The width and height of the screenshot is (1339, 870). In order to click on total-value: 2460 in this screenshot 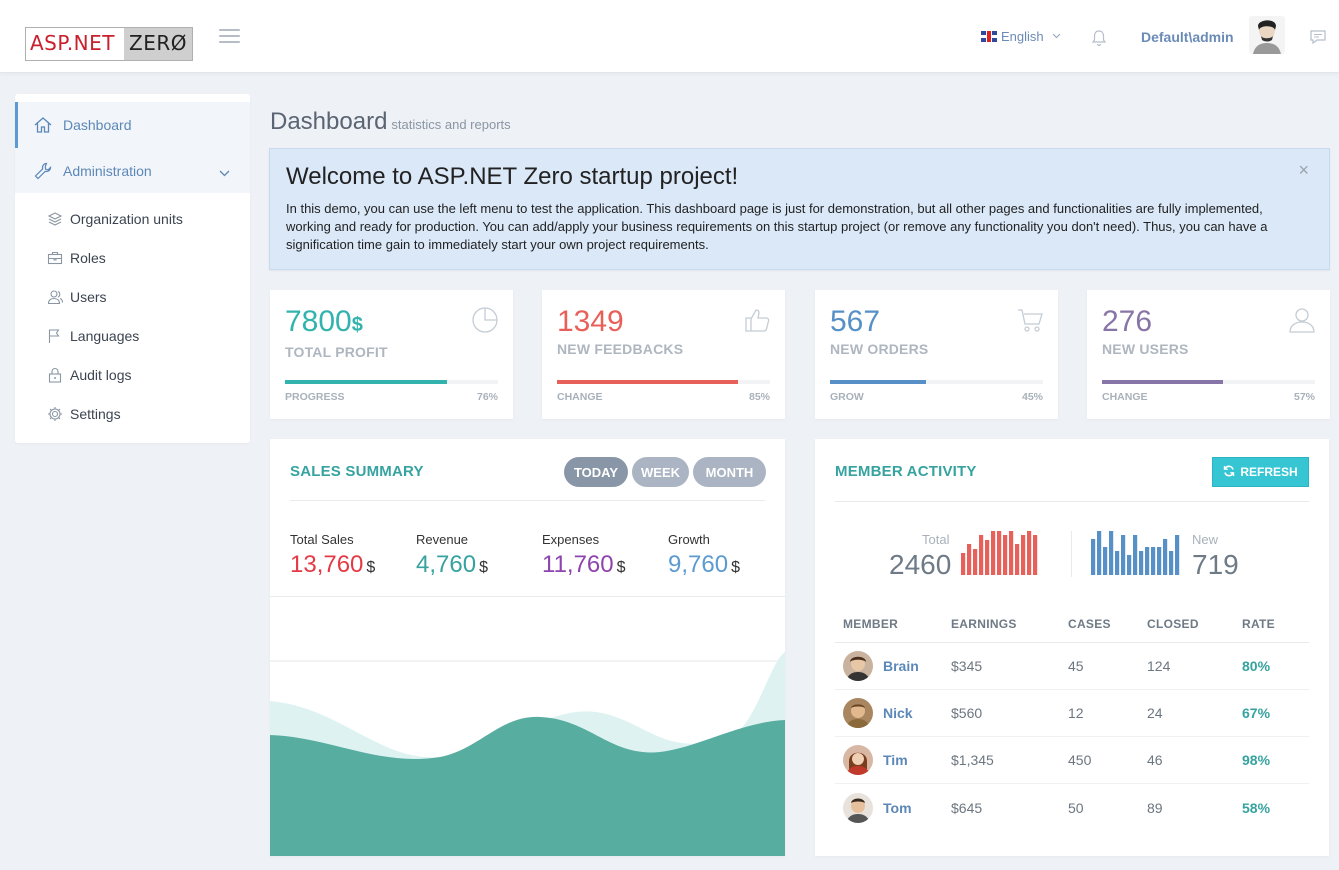, I will do `click(920, 564)`.